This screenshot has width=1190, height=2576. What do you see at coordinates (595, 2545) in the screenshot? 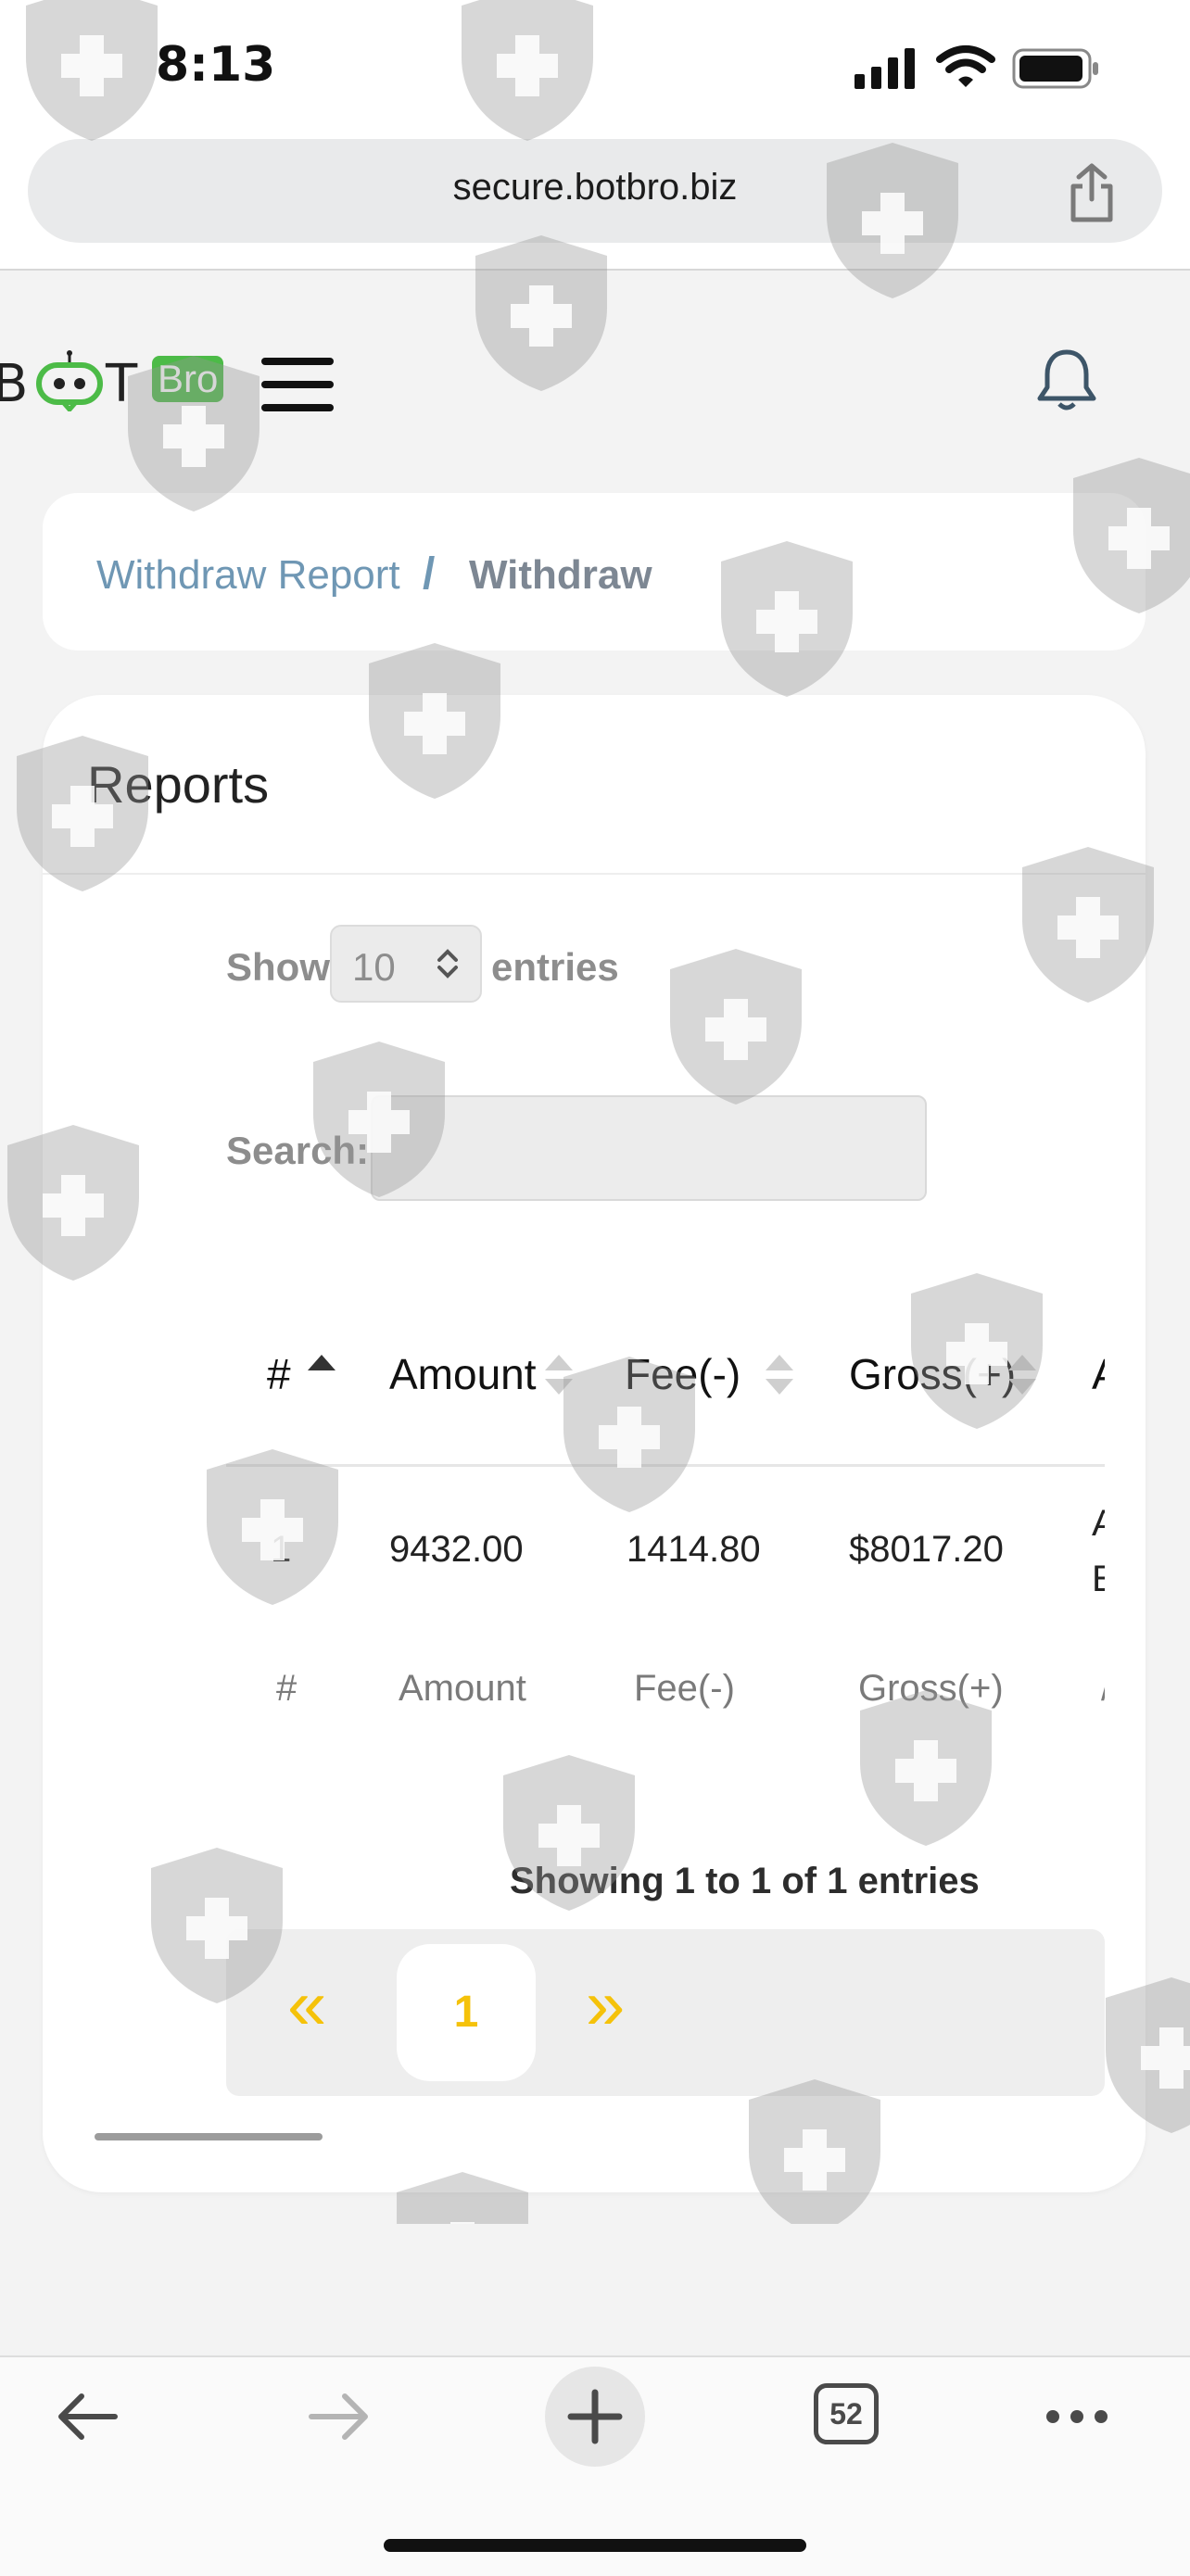
I see `home-indicator` at bounding box center [595, 2545].